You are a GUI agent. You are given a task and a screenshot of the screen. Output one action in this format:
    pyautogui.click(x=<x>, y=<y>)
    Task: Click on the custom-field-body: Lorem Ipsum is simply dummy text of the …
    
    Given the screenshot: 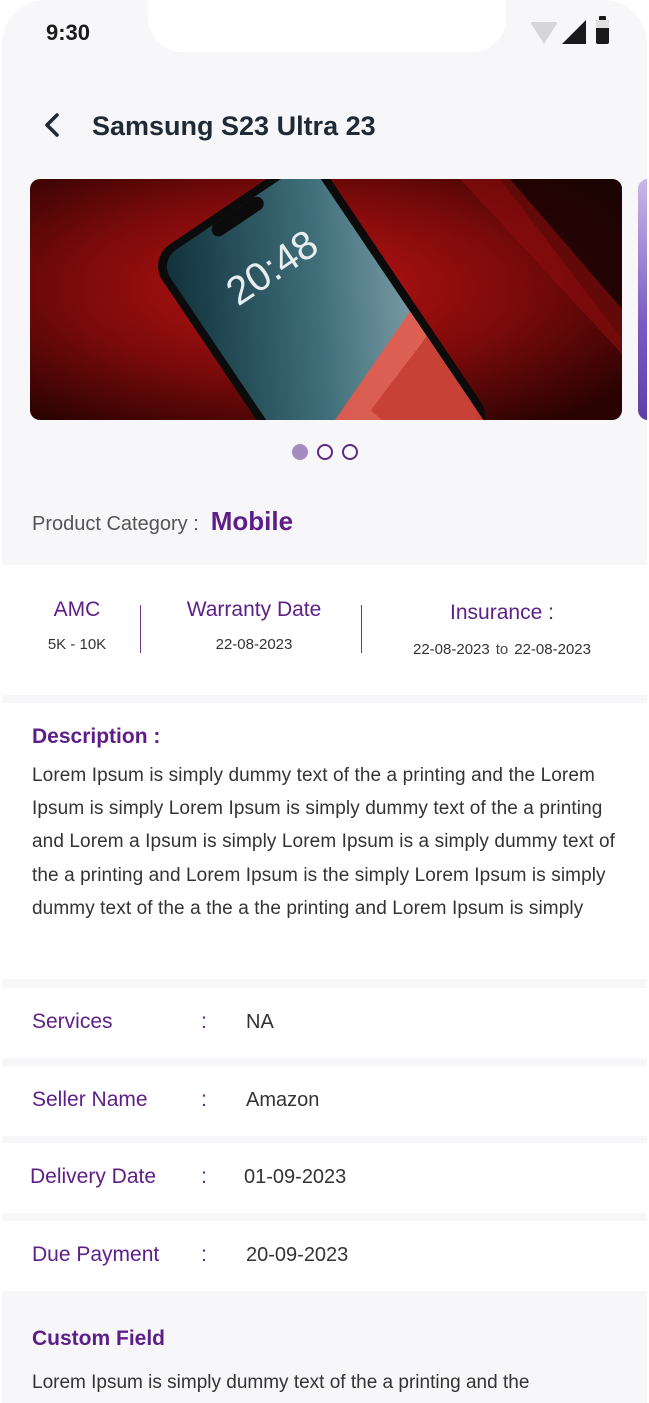 What is the action you would take?
    pyautogui.click(x=281, y=1382)
    